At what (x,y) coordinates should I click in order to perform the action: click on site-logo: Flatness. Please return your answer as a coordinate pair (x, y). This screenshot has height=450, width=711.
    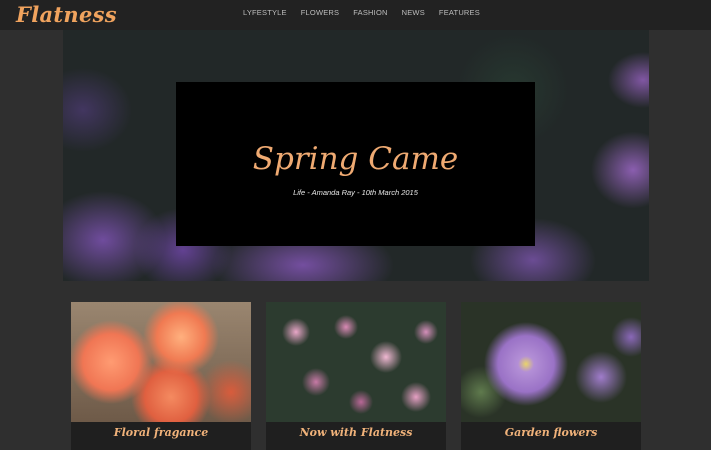
    Looking at the image, I should click on (66, 15).